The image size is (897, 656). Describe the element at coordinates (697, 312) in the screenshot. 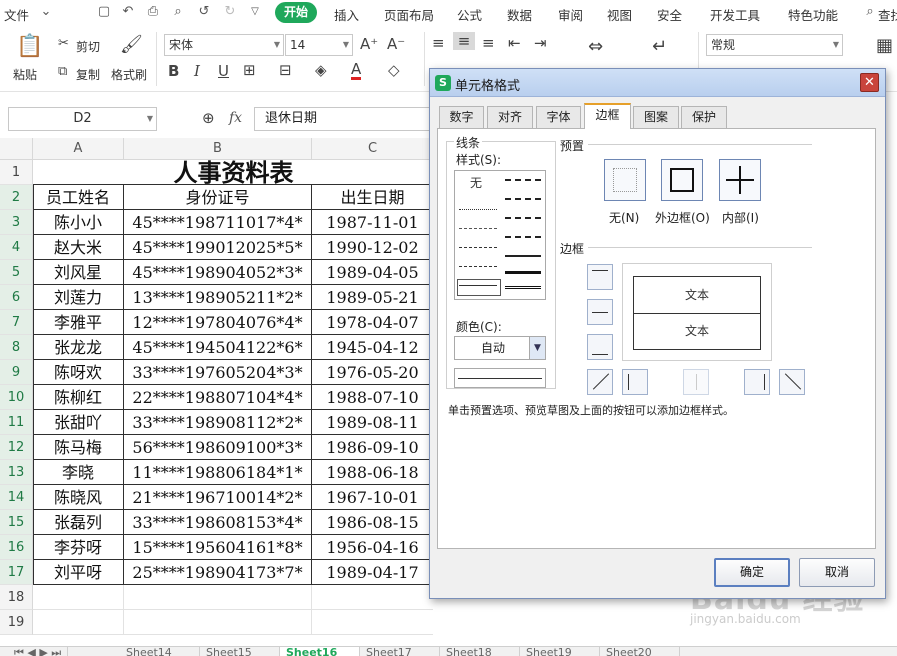

I see `border-preview: 文本 文本` at that location.